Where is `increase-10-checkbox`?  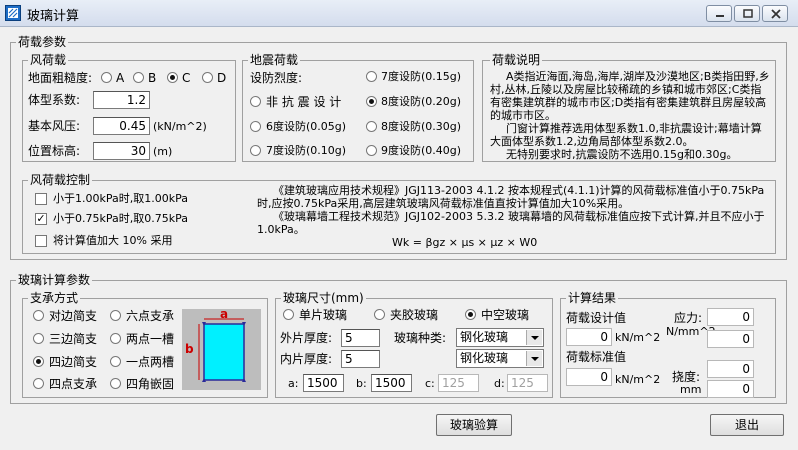
increase-10-checkbox is located at coordinates (41, 241).